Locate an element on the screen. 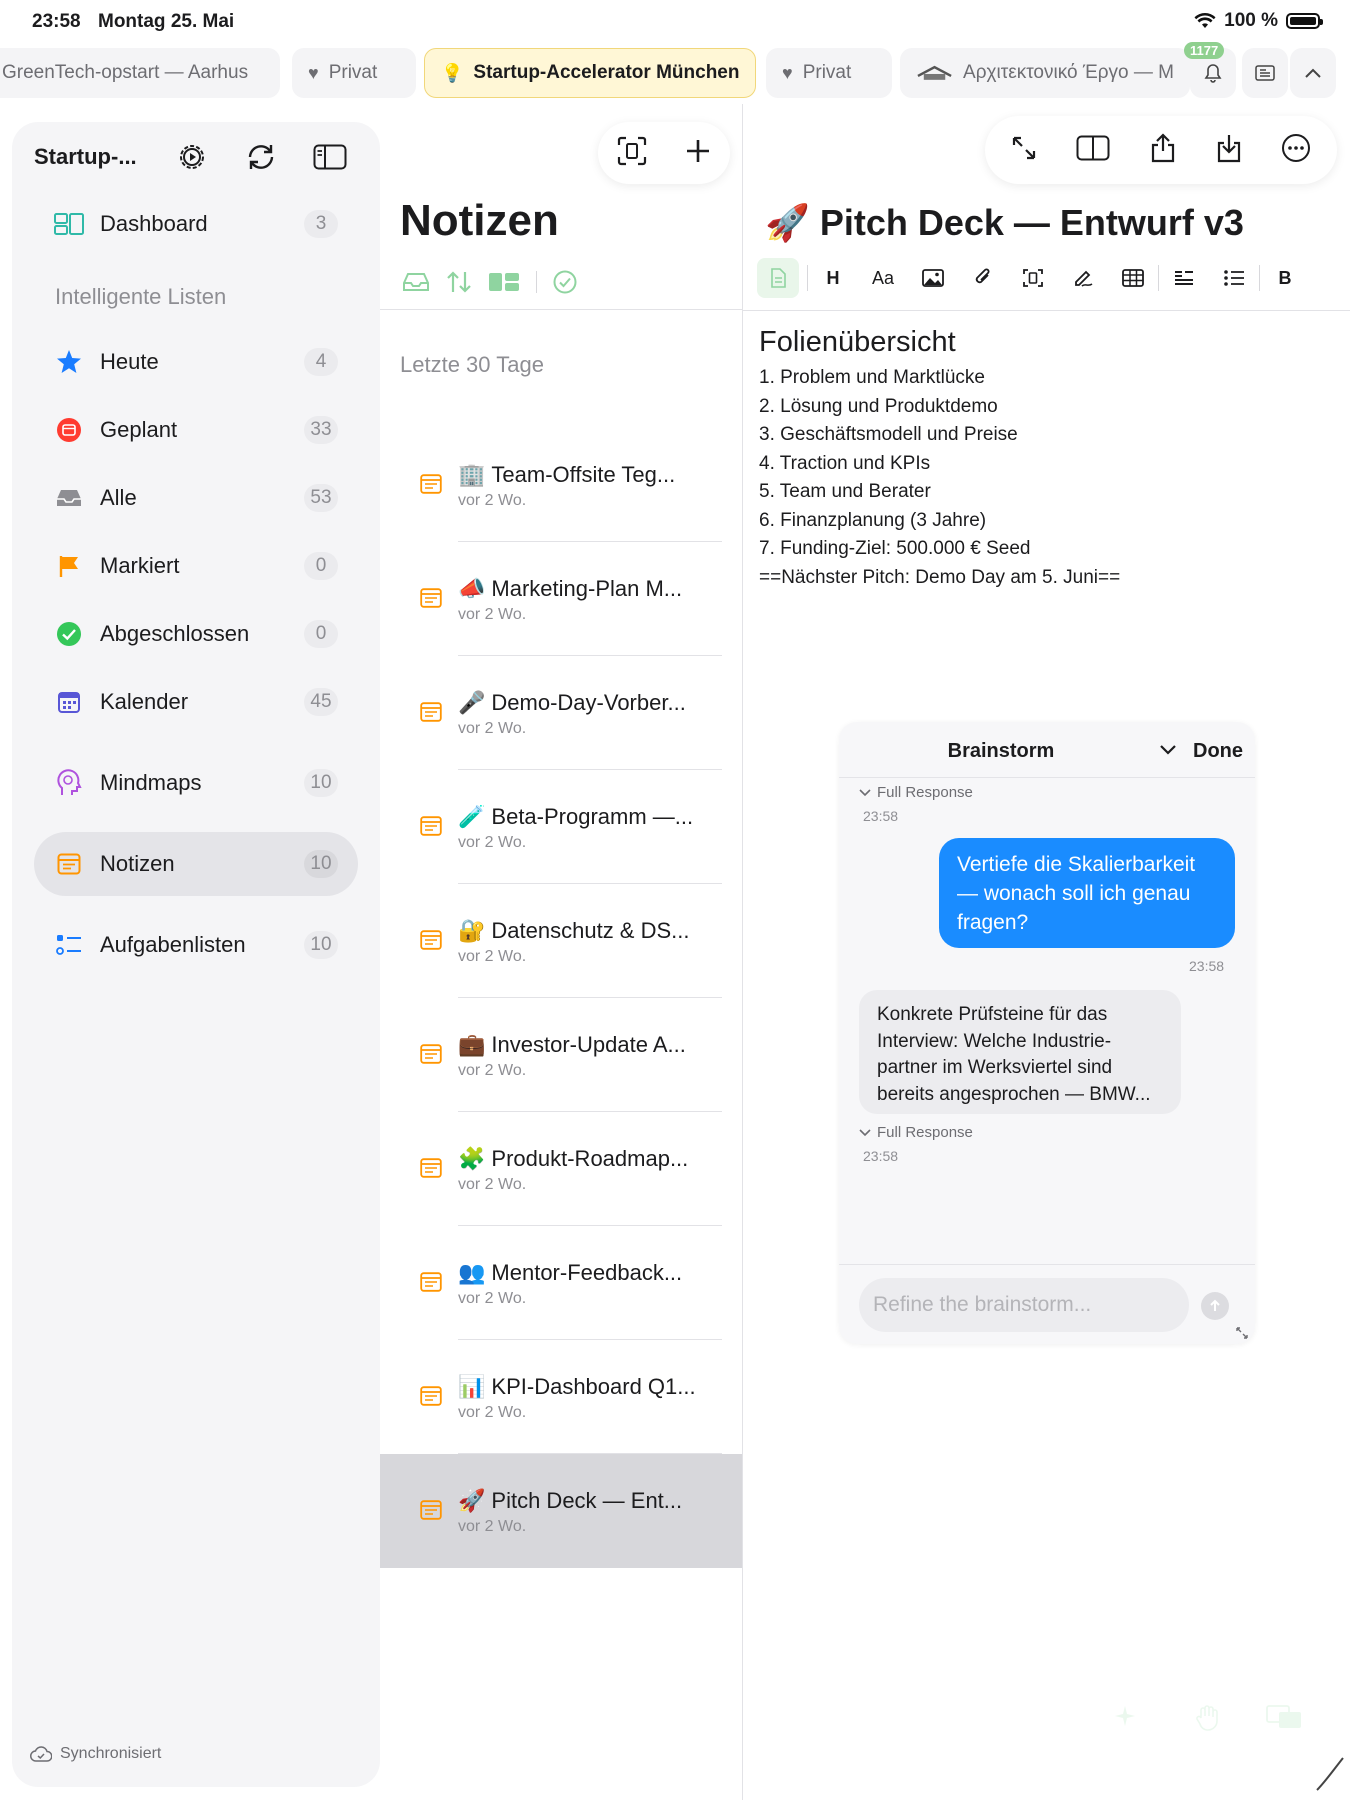  scan-button is located at coordinates (632, 153).